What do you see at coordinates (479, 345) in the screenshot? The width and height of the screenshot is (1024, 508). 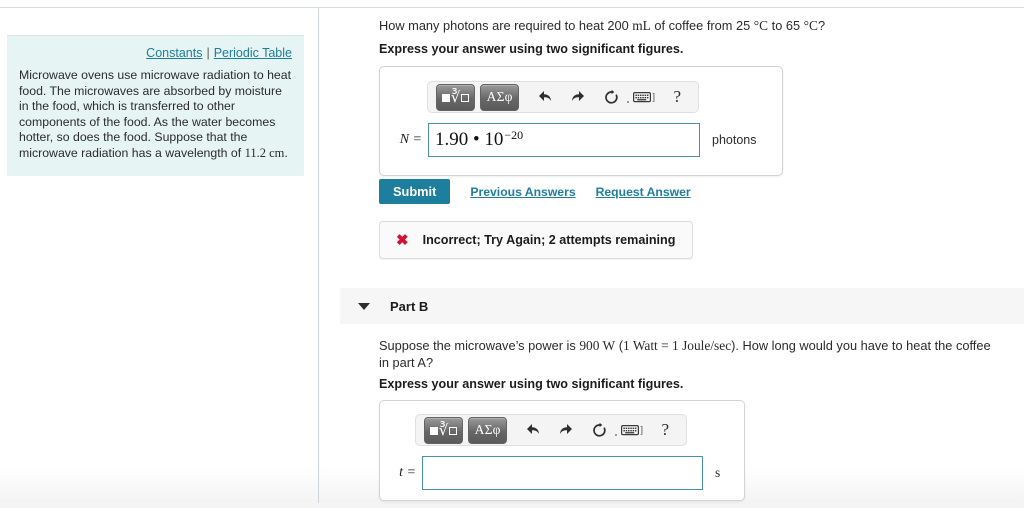 I see `question-b-lead: Suppose the microwave’s power is` at bounding box center [479, 345].